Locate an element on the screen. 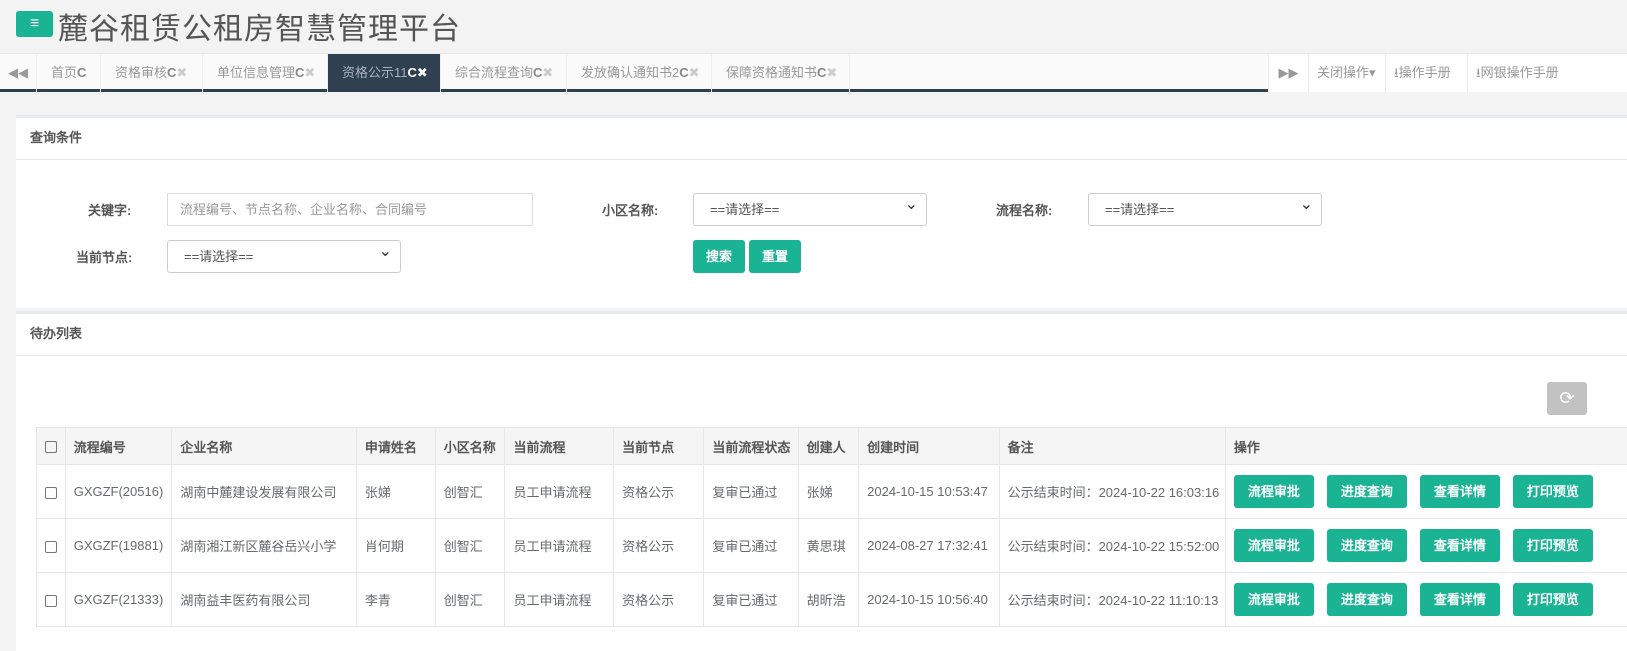  tab-label: 发放确认通知书2 is located at coordinates (630, 72).